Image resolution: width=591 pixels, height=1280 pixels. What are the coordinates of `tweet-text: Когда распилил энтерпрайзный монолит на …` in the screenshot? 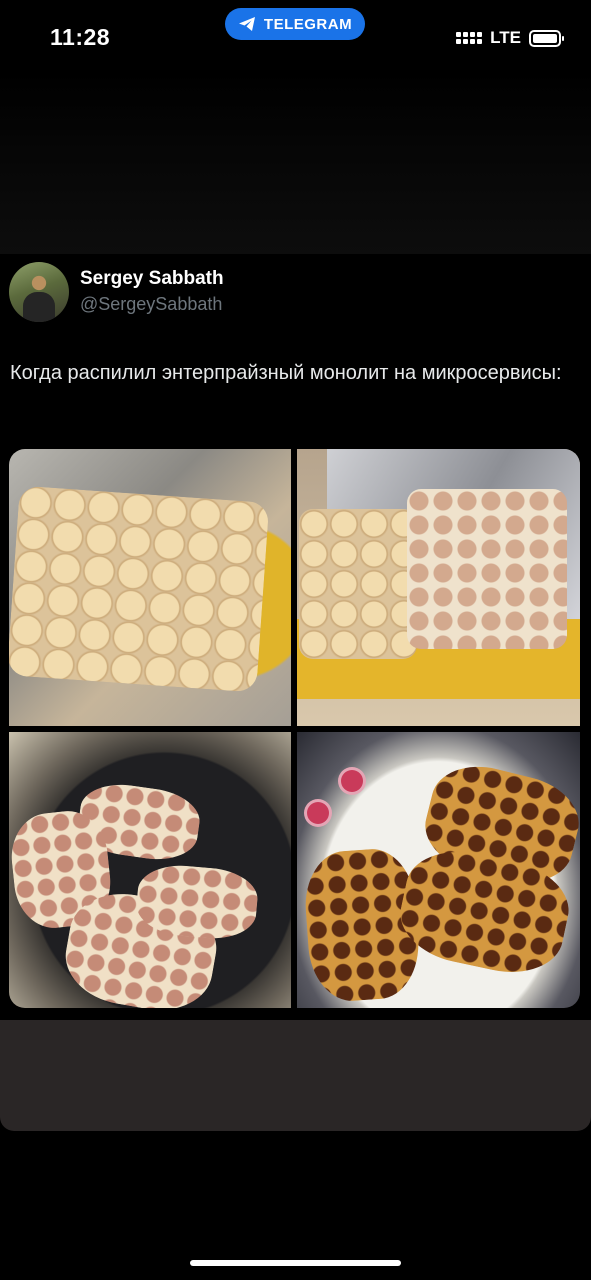 It's located at (286, 373).